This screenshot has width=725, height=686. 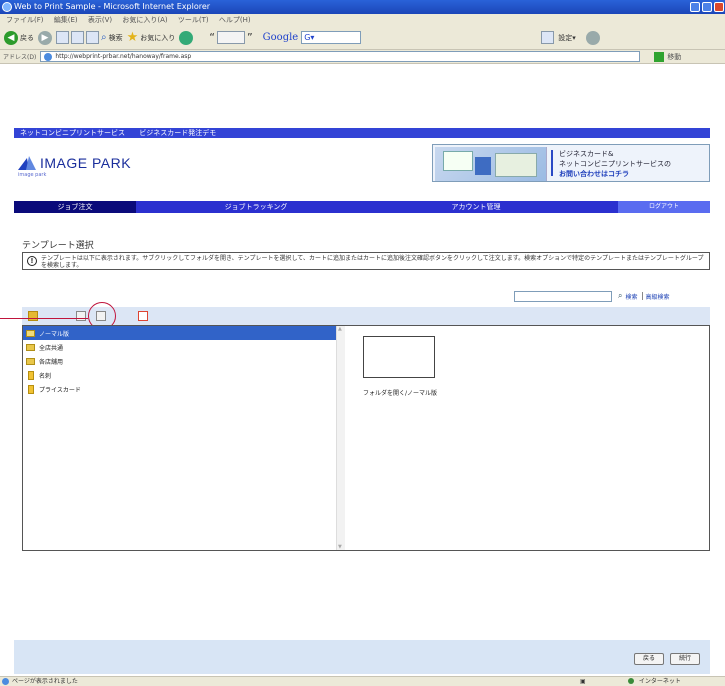 I want to click on toolbar-extra-icon, so click(x=548, y=37).